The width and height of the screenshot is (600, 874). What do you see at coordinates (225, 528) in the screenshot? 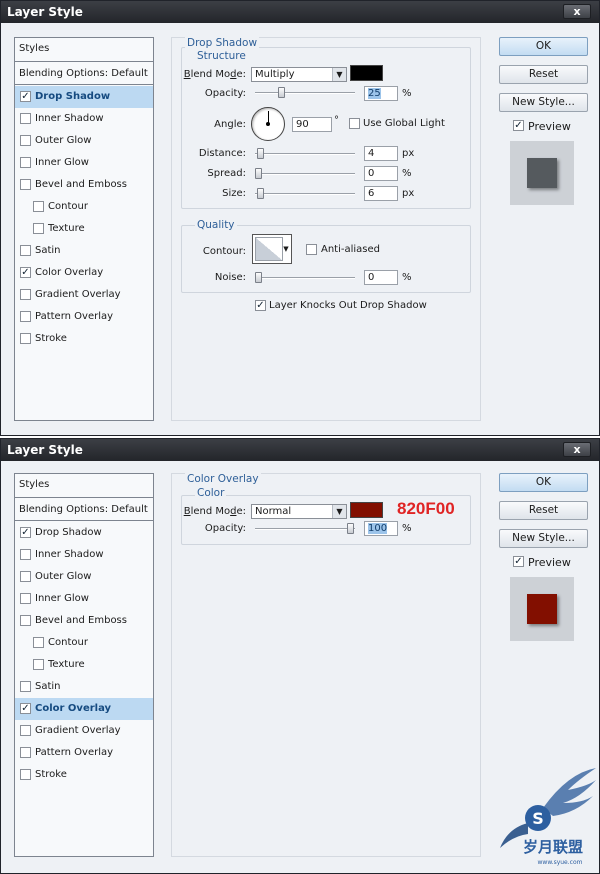
I see `opacity-label: Opacity:` at bounding box center [225, 528].